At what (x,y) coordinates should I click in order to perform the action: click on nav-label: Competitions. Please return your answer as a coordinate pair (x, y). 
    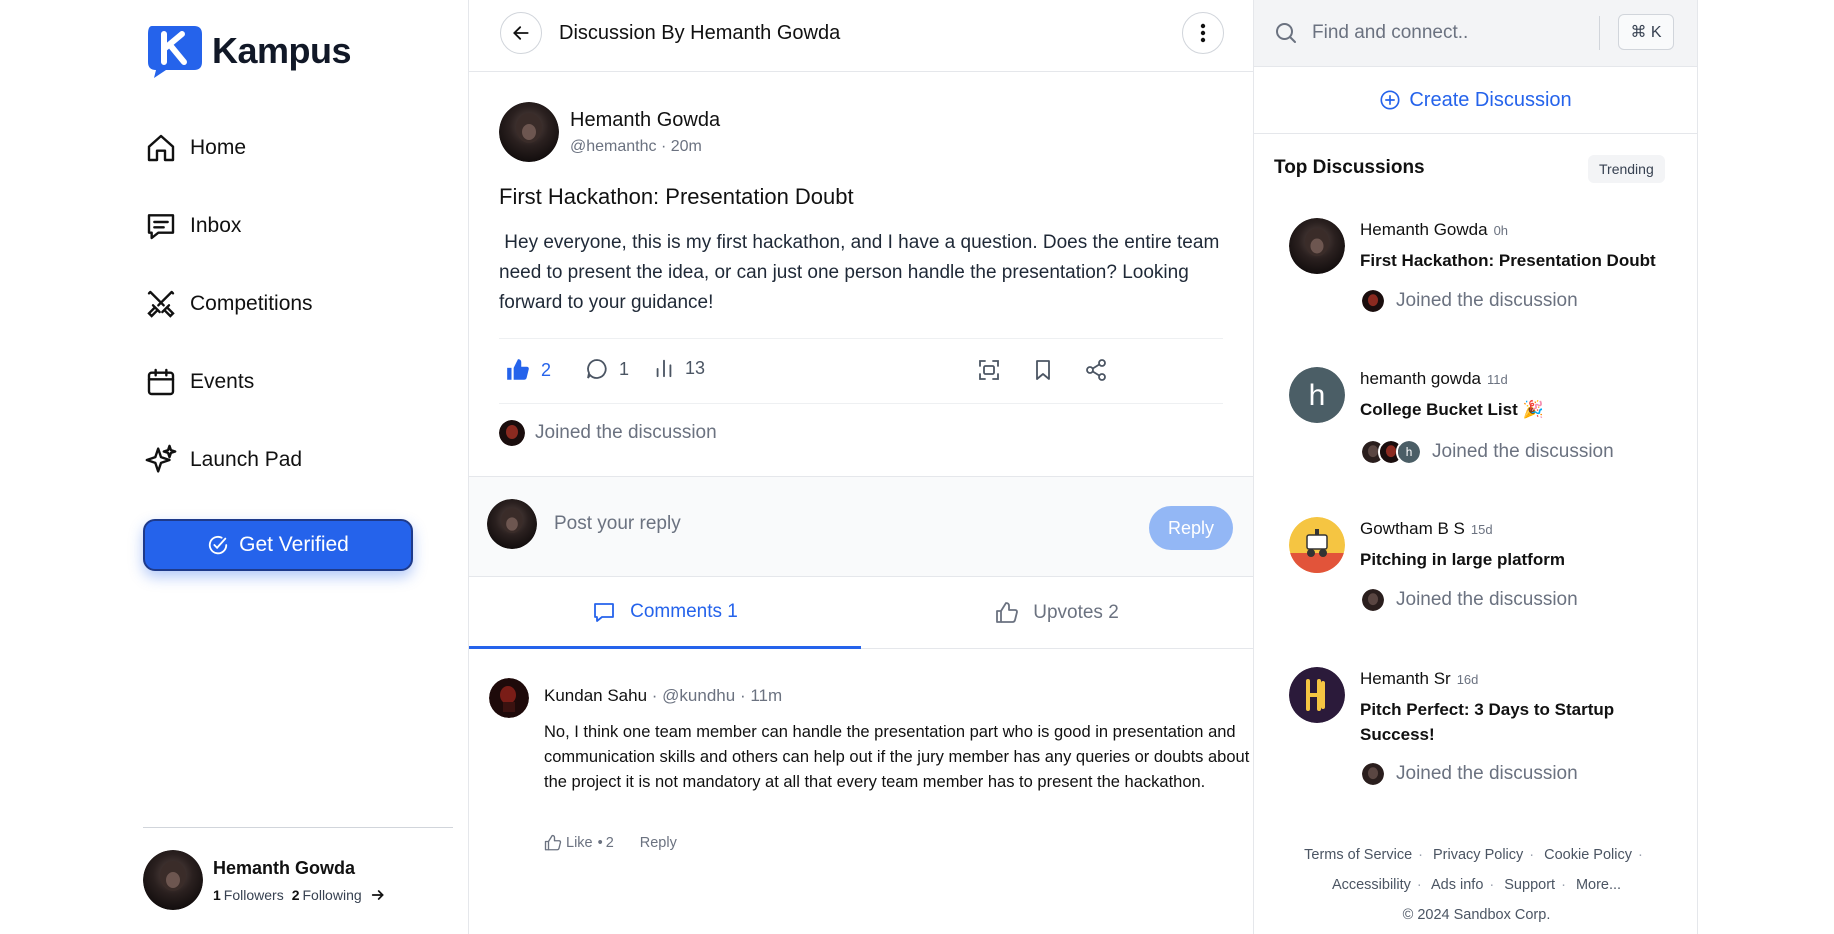
    Looking at the image, I should click on (251, 303).